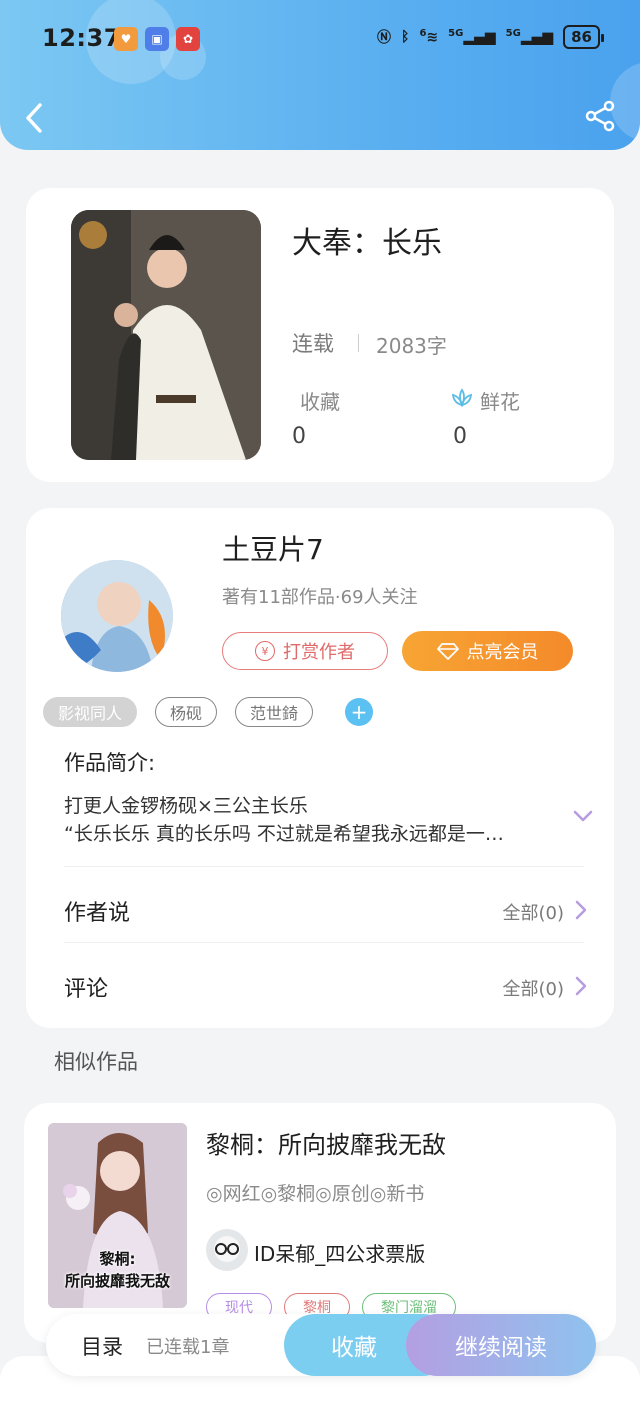 Image resolution: width=640 pixels, height=1421 pixels. Describe the element at coordinates (359, 712) in the screenshot. I see `add-tag-button: +` at that location.